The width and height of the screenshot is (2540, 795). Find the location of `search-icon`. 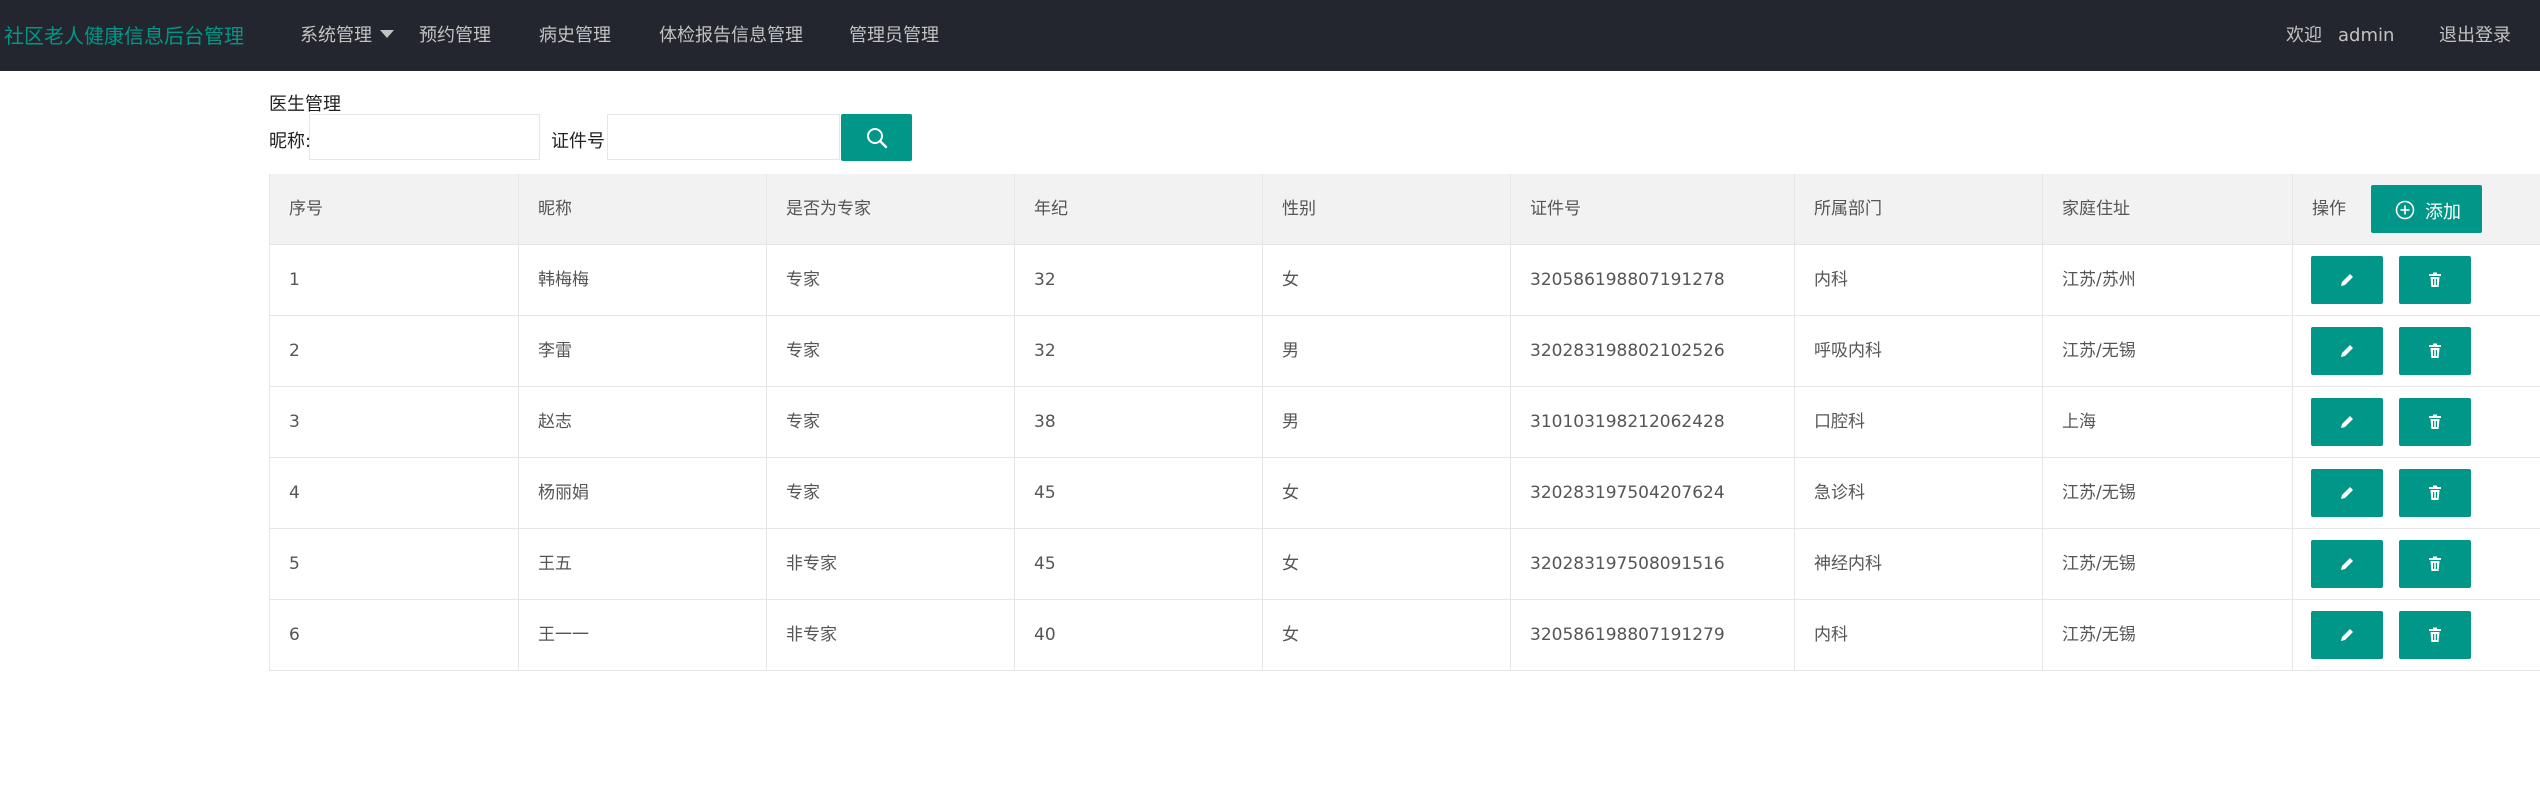

search-icon is located at coordinates (877, 138).